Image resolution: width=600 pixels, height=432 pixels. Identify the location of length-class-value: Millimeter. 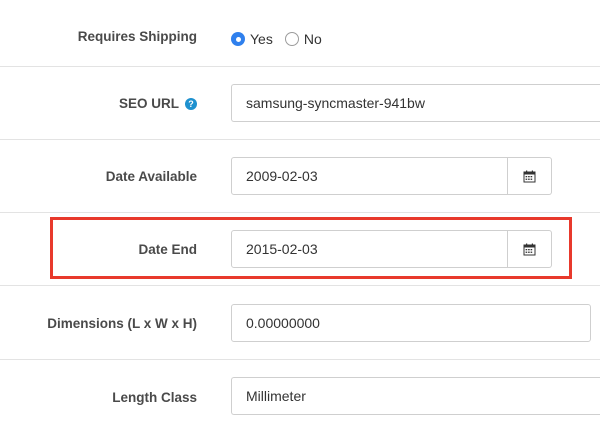
(276, 396).